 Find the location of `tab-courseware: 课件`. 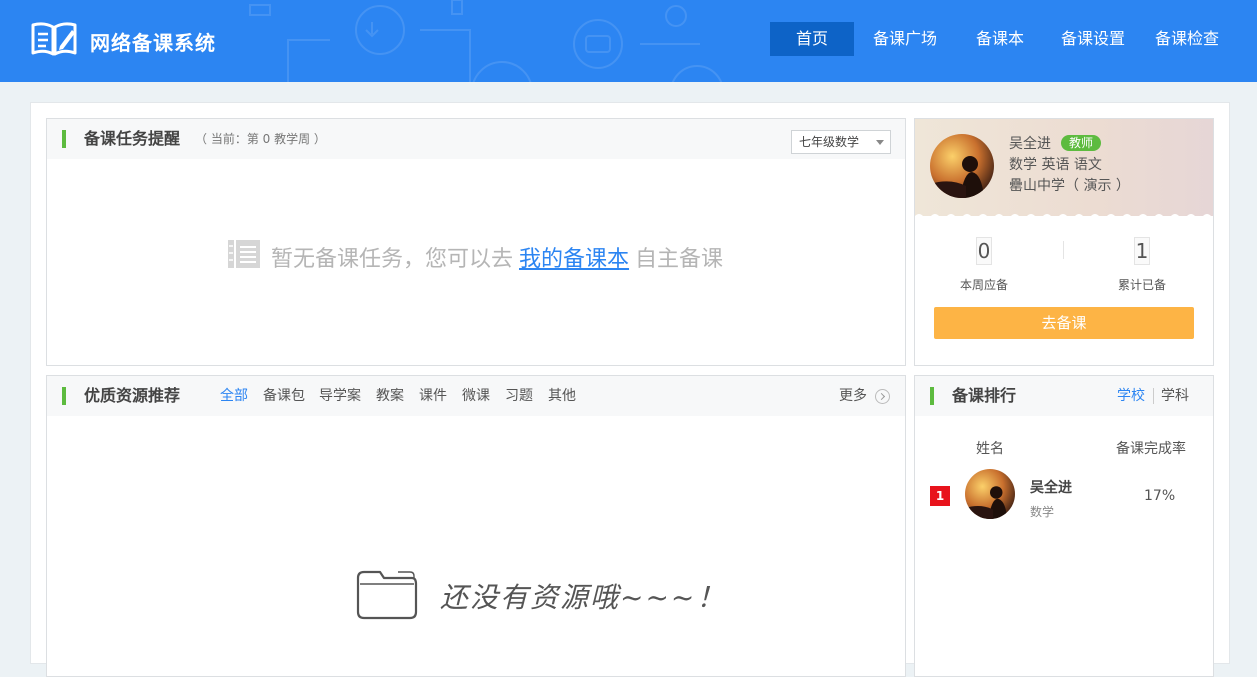

tab-courseware: 课件 is located at coordinates (433, 396).